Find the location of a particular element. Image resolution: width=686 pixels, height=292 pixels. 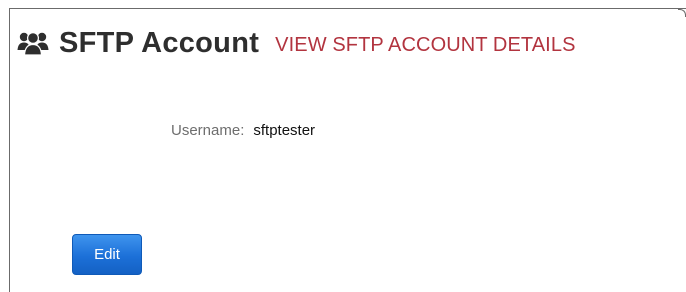

page-header: SFTP Account VIEW SFTP ACCOUNT DETAILS is located at coordinates (296, 43).